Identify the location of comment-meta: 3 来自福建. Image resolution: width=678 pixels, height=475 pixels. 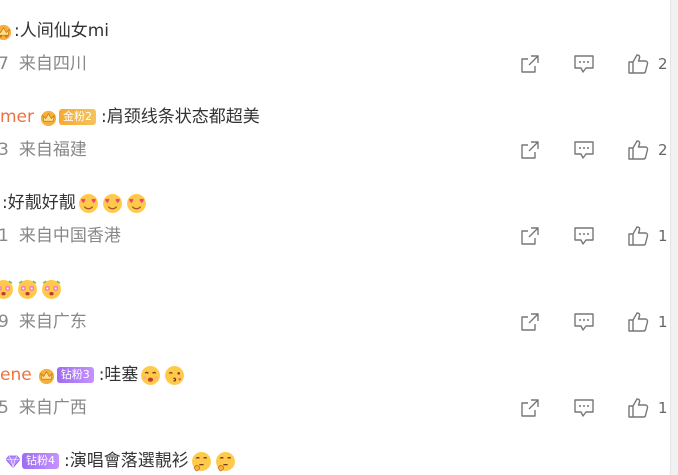
(43, 150).